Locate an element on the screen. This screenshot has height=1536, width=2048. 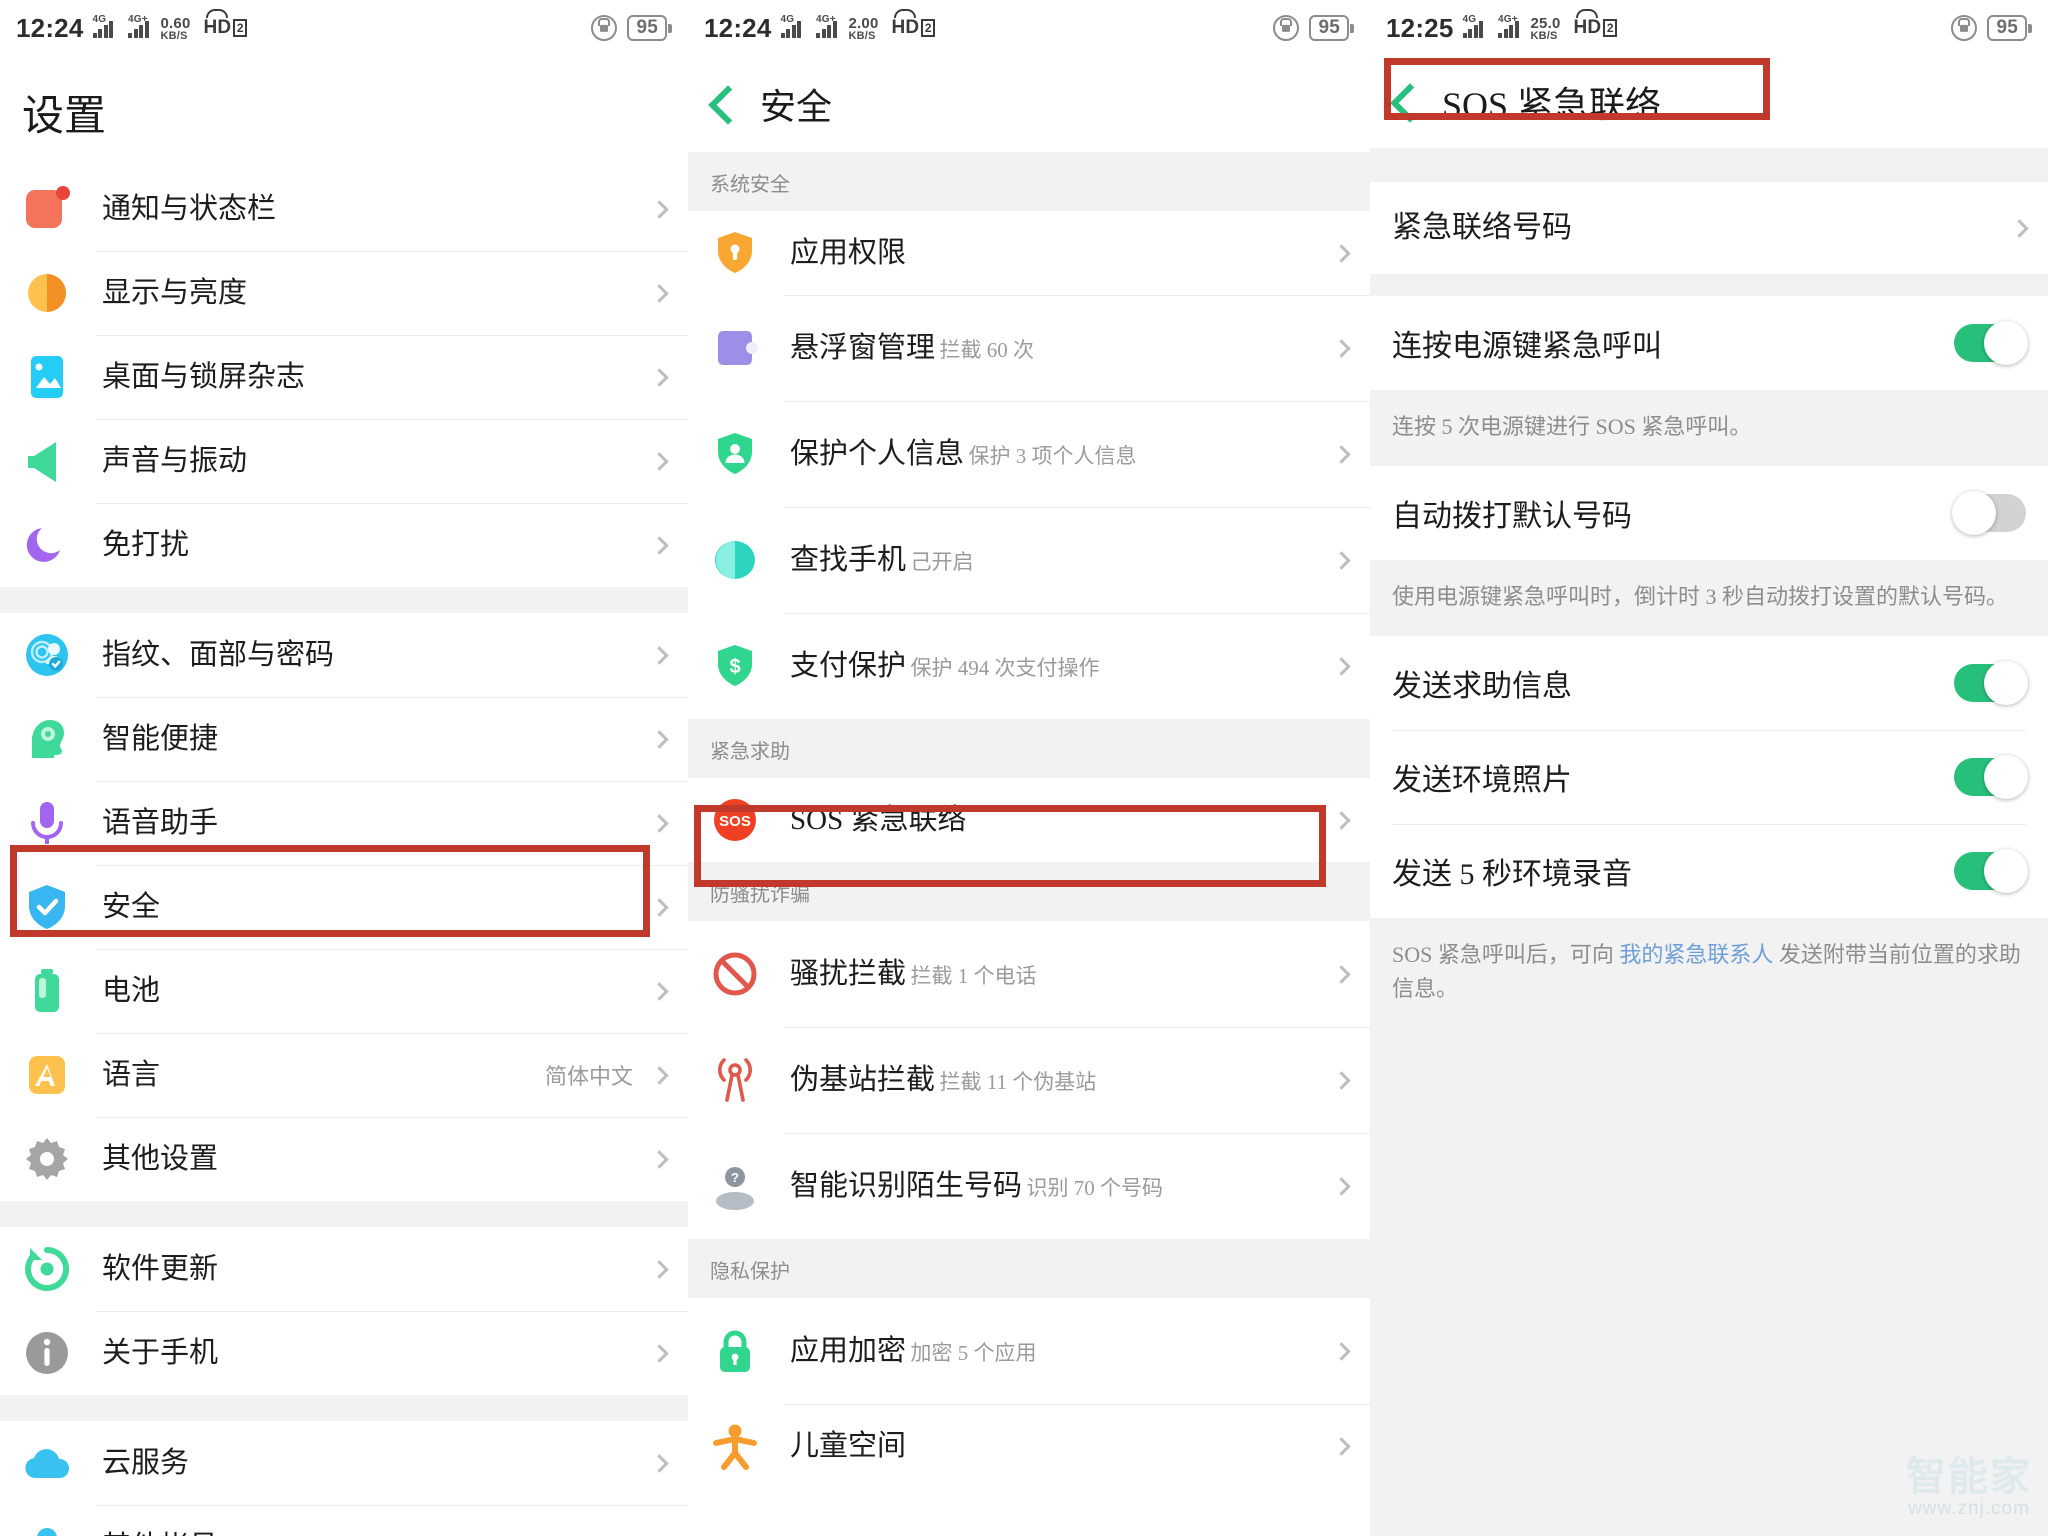
status-bar: 12:24 4G 4G+ 0.60 KB/S HD 2 95 is located at coordinates (344, 28).